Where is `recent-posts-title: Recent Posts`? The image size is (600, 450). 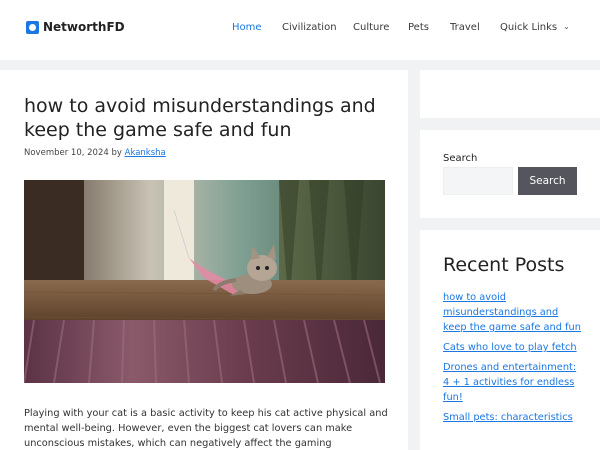
recent-posts-title: Recent Posts is located at coordinates (504, 265).